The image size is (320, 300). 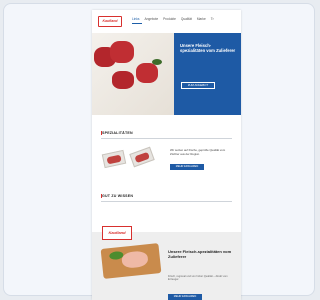 I want to click on section-title: SPEZIALITÄTEN, so click(x=117, y=133).